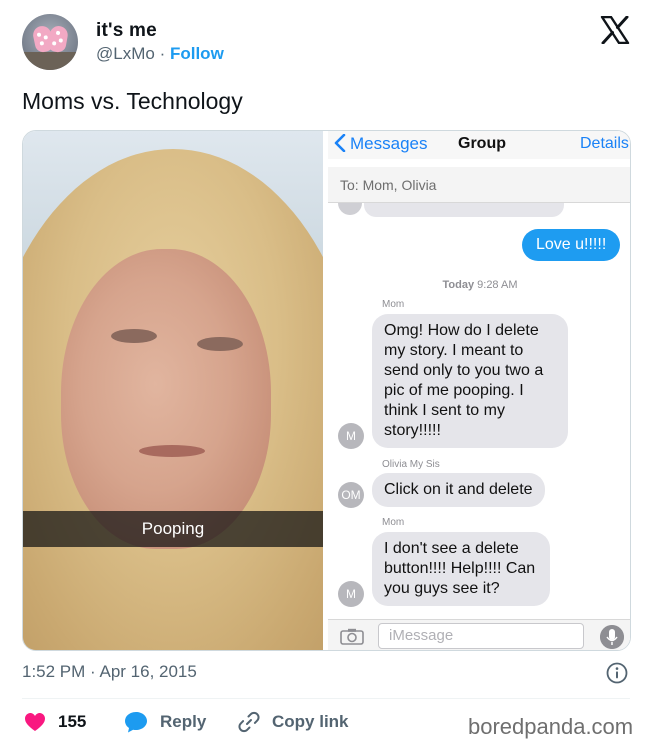 This screenshot has width=650, height=747. I want to click on photo-caption: Pooping, so click(173, 529).